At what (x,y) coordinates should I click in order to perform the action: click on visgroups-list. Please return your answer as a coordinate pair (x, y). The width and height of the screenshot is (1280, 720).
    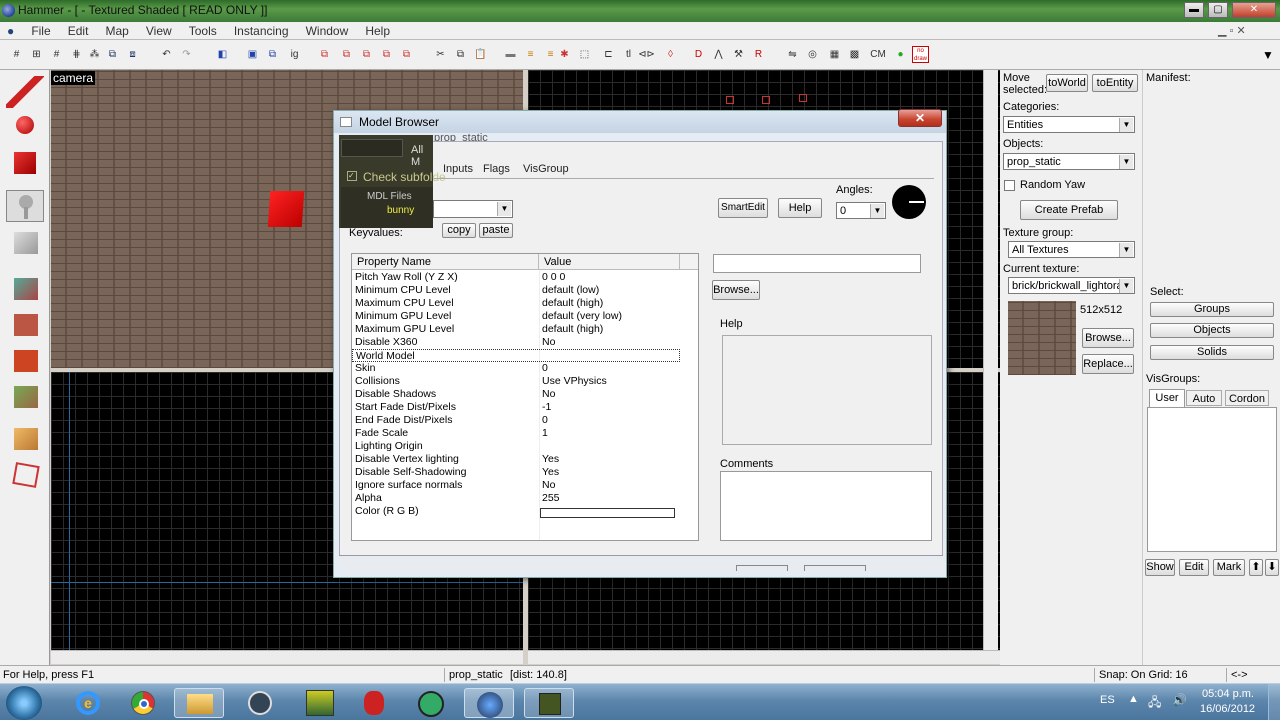
    Looking at the image, I should click on (1212, 479).